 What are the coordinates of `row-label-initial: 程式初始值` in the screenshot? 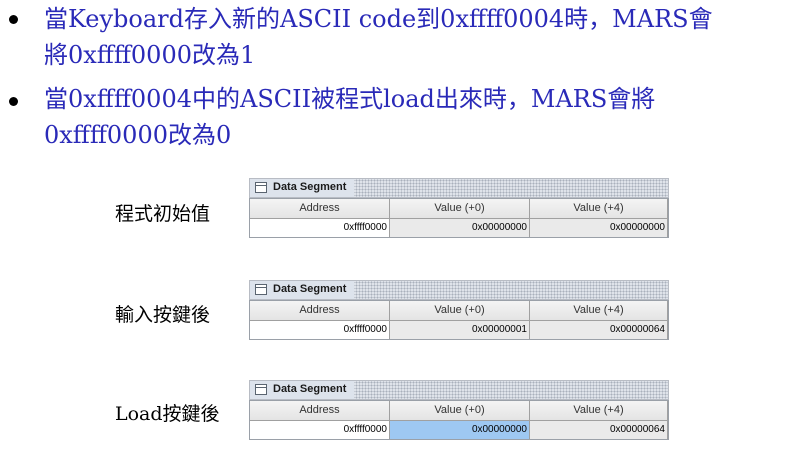 It's located at (163, 214).